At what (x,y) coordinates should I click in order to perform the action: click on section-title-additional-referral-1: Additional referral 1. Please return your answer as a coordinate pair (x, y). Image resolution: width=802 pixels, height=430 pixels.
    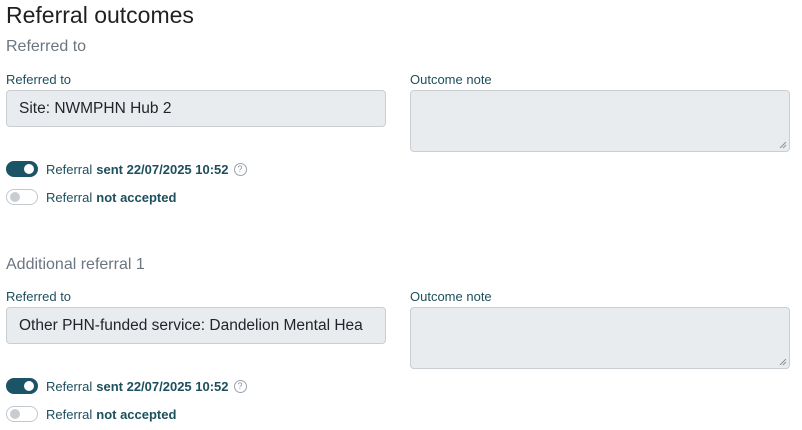
    Looking at the image, I should click on (75, 264).